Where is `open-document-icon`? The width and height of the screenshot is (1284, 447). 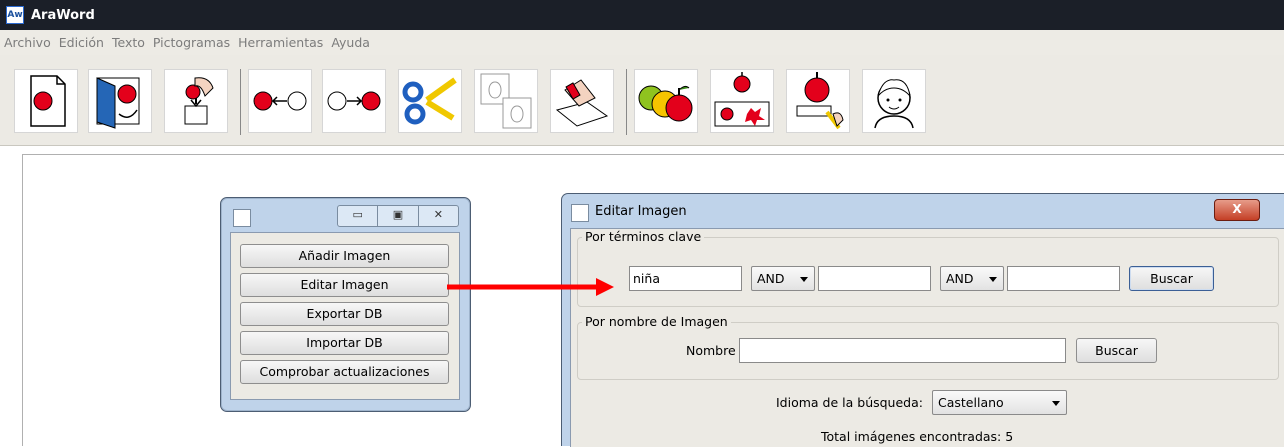
open-document-icon is located at coordinates (120, 101).